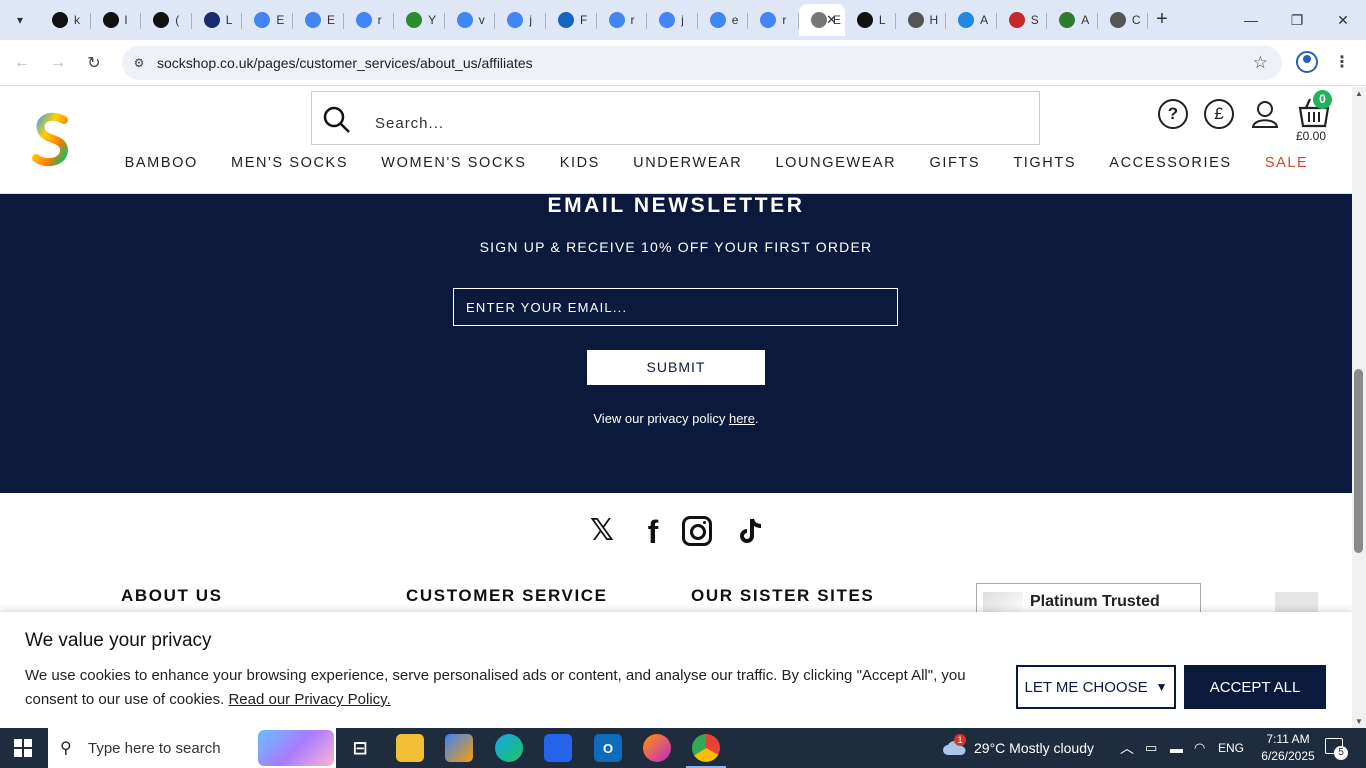 The height and width of the screenshot is (768, 1366). What do you see at coordinates (1176, 748) in the screenshot?
I see `battery-icon: ▬` at bounding box center [1176, 748].